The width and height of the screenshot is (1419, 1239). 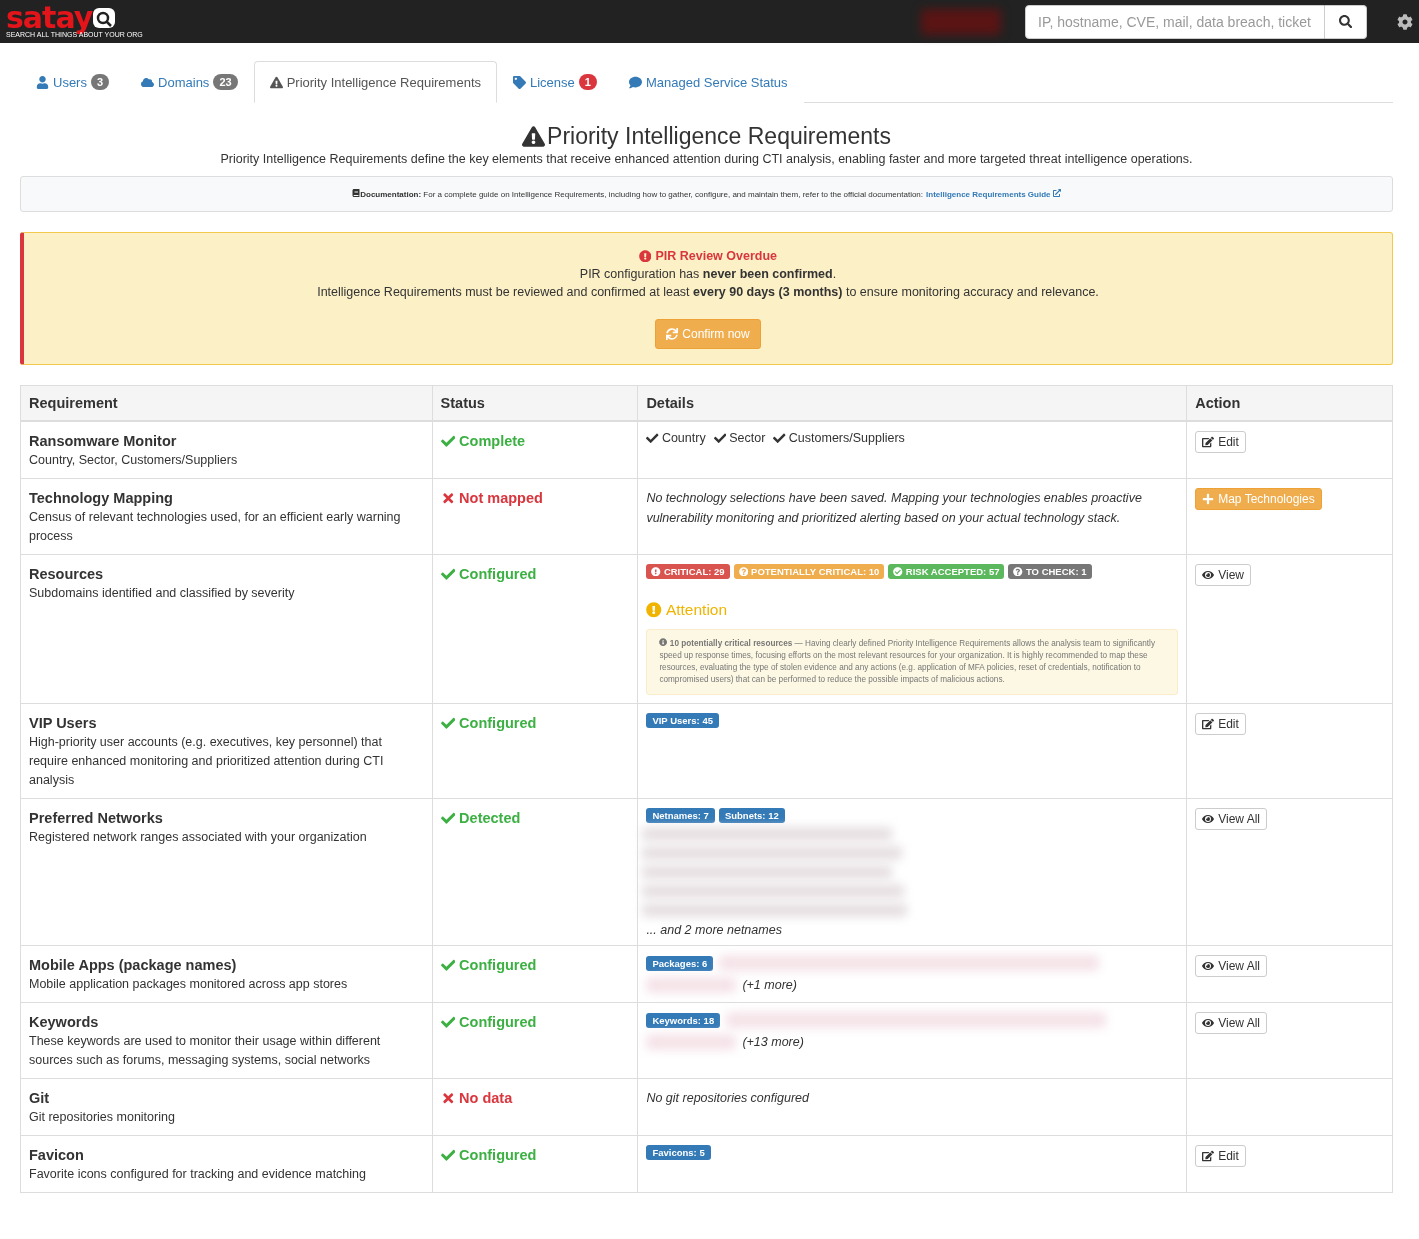 I want to click on documentation-link: Intelligence Requirements Guide, so click(x=993, y=194).